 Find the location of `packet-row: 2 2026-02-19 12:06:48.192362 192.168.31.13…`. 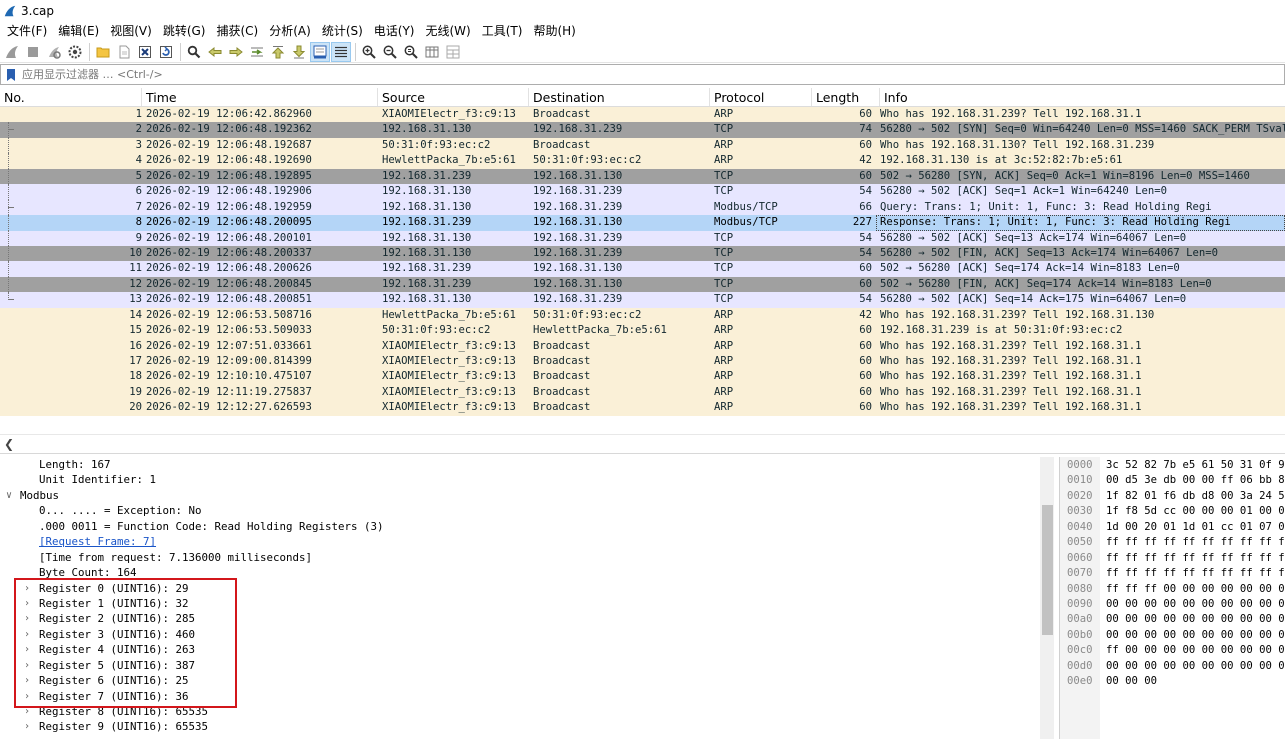

packet-row: 2 2026-02-19 12:06:48.192362 192.168.31.13… is located at coordinates (642, 130).